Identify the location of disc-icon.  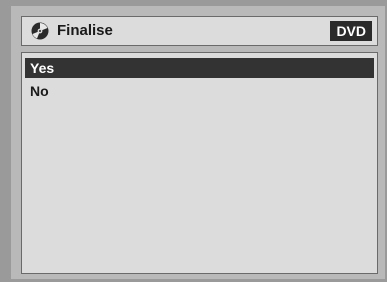
(40, 31).